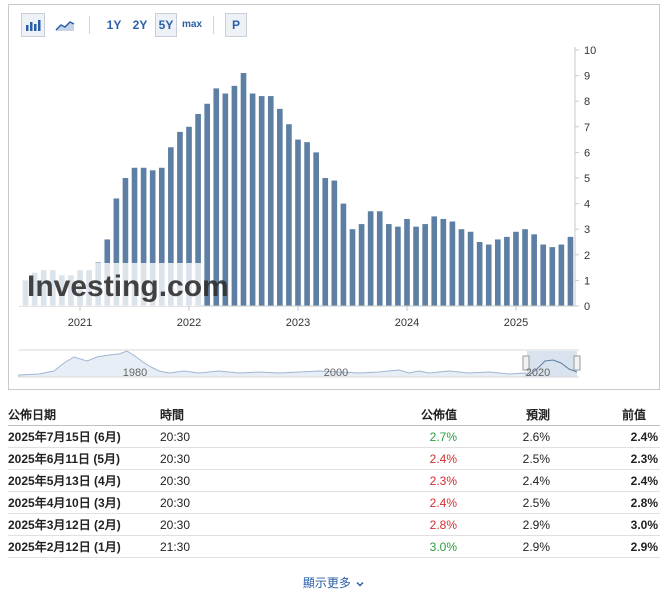 The width and height of the screenshot is (667, 599). What do you see at coordinates (644, 459) in the screenshot?
I see `previous-cell: 2.3%` at bounding box center [644, 459].